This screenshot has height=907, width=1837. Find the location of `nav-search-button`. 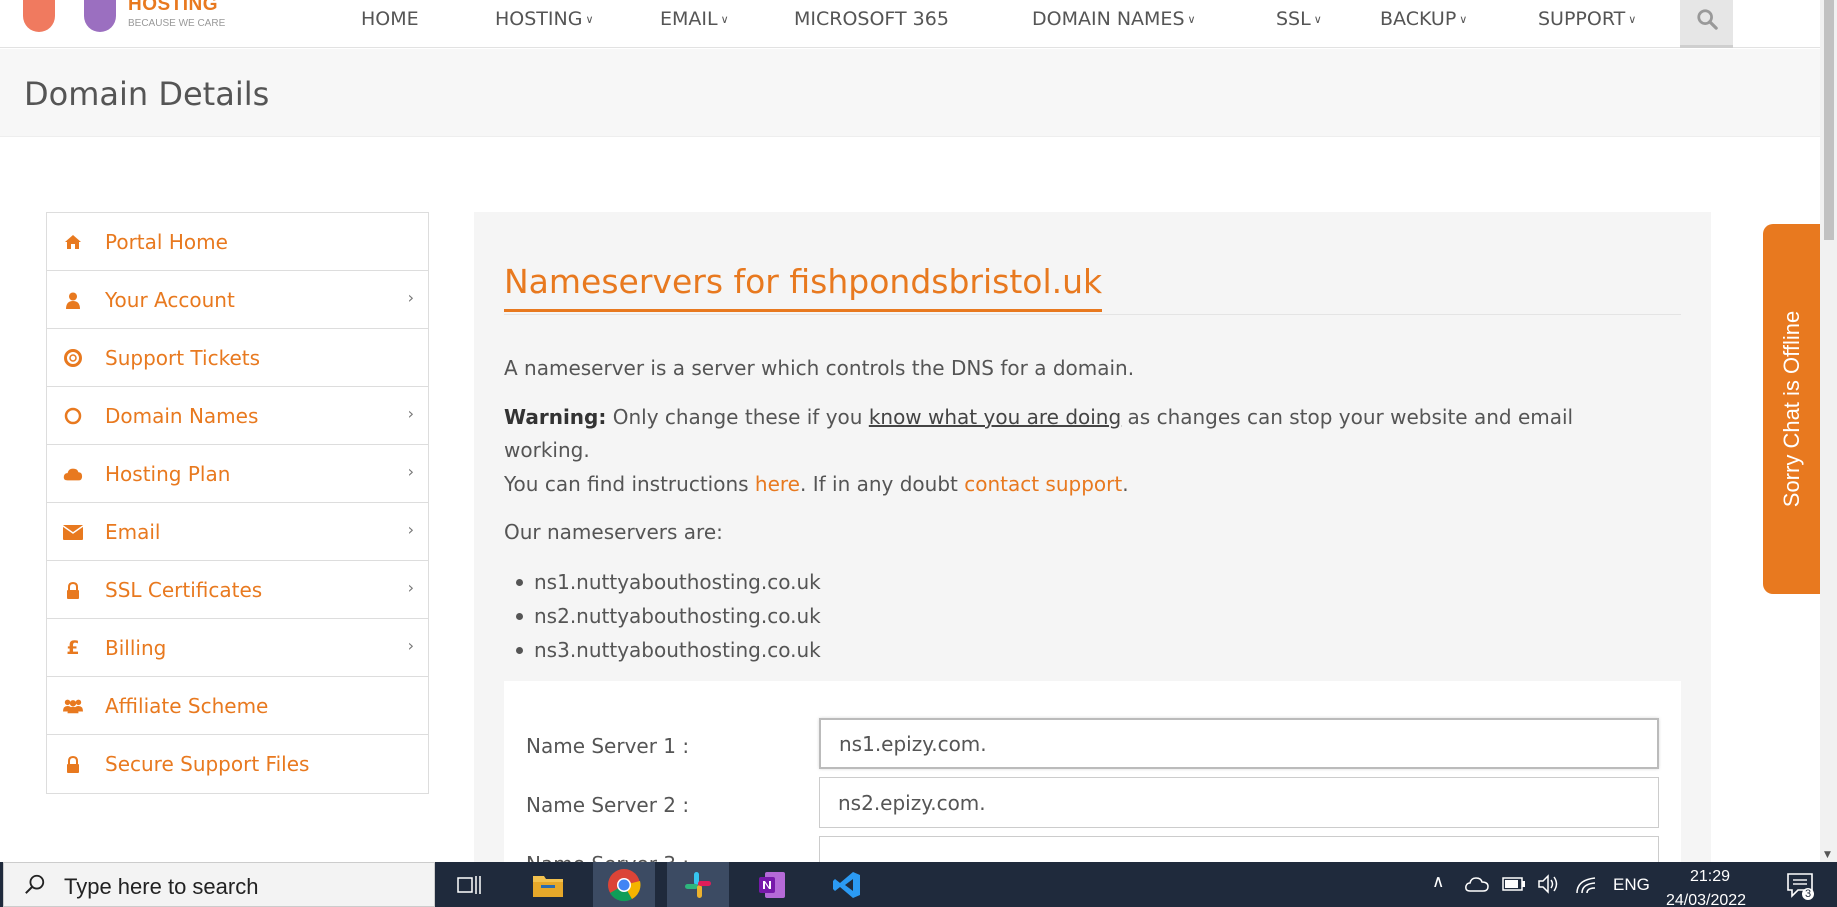

nav-search-button is located at coordinates (1706, 24).